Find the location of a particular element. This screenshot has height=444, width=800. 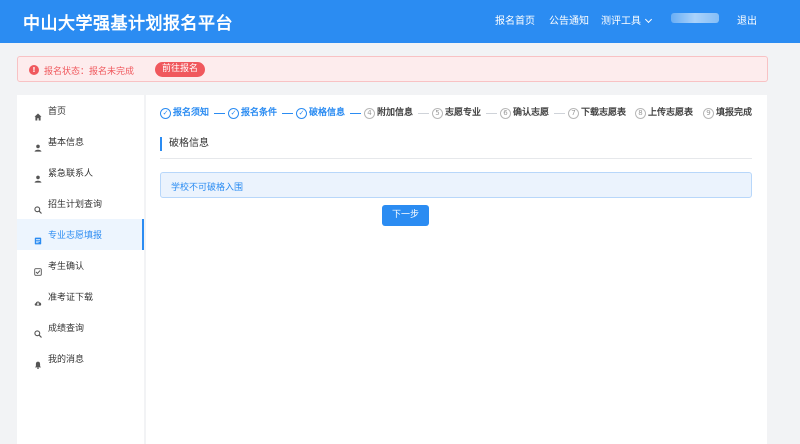

nav-tools-dropdown: 测评工具 is located at coordinates (627, 19).